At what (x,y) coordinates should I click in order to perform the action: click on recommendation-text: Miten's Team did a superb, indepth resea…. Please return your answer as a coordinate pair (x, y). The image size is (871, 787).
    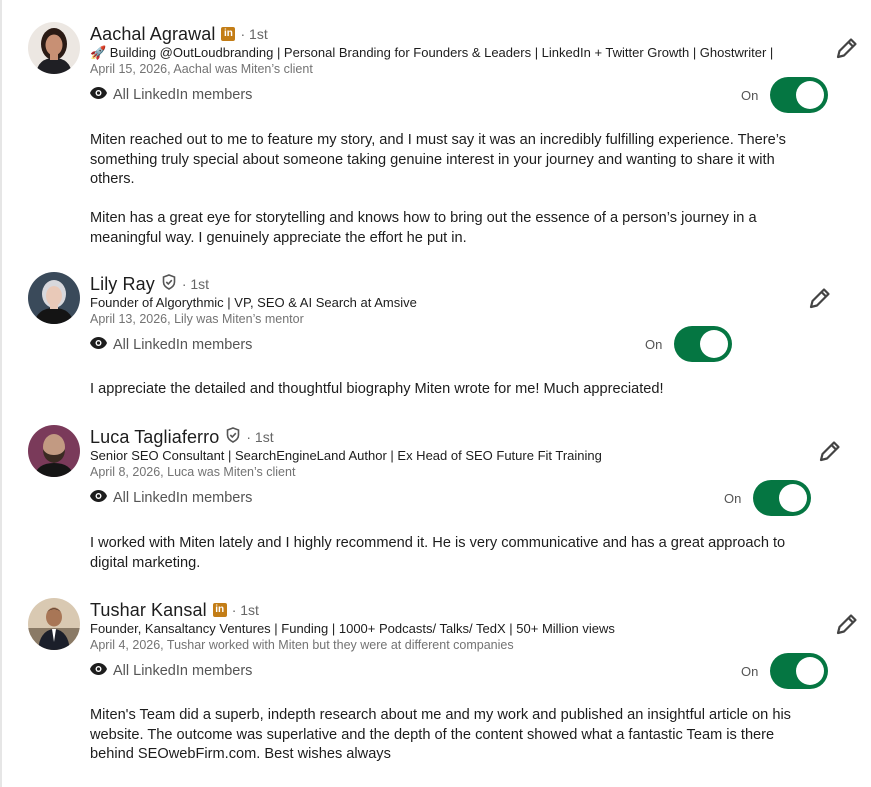
    Looking at the image, I should click on (450, 735).